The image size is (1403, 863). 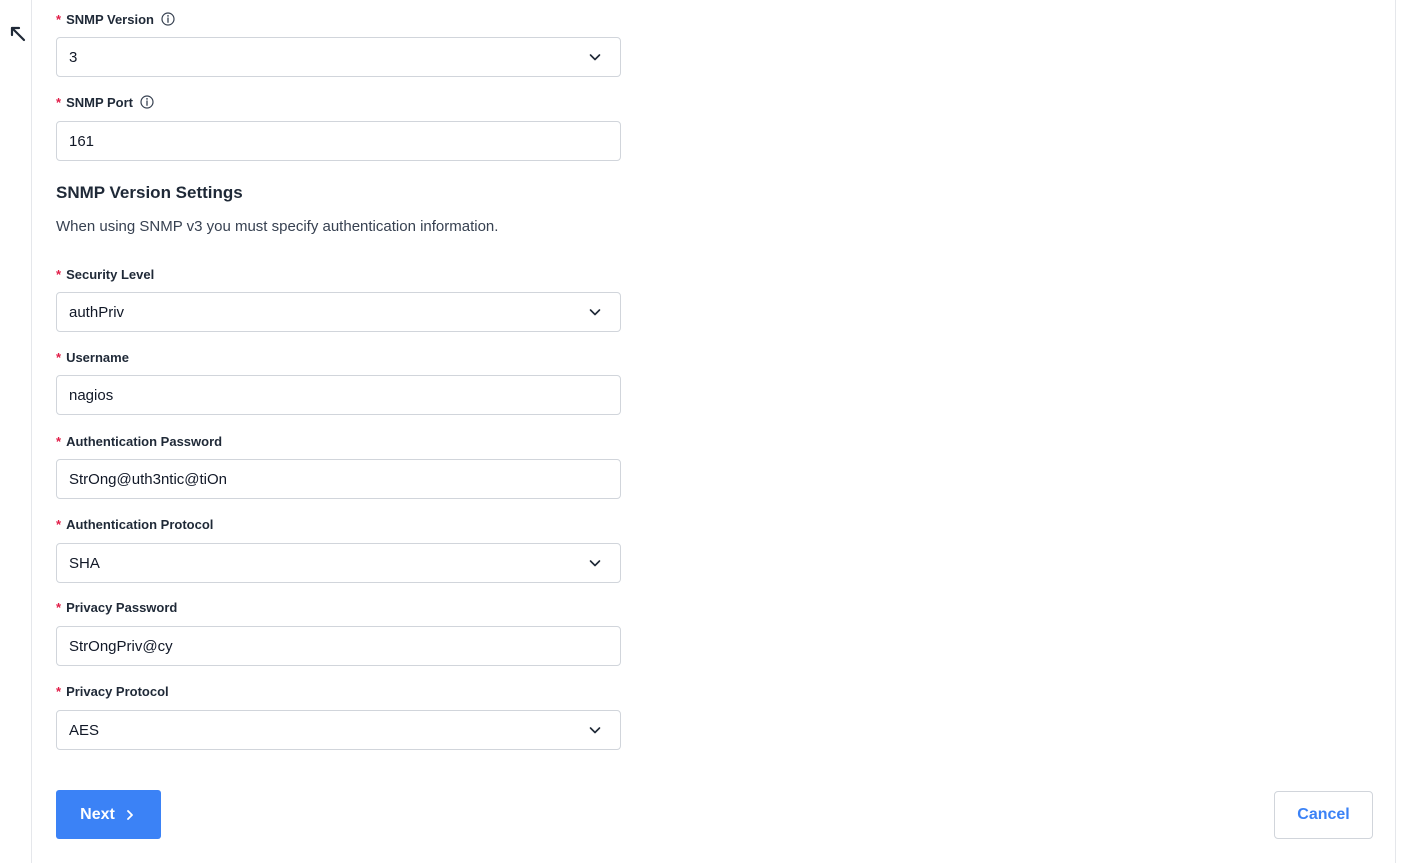 I want to click on section-title: SNMP Version Settings, so click(x=149, y=192).